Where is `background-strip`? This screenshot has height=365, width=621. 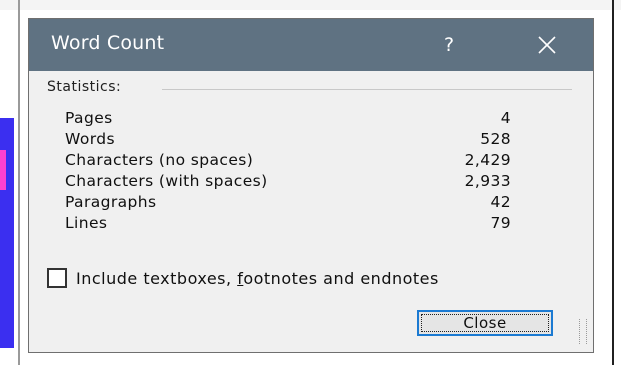 background-strip is located at coordinates (310, 5).